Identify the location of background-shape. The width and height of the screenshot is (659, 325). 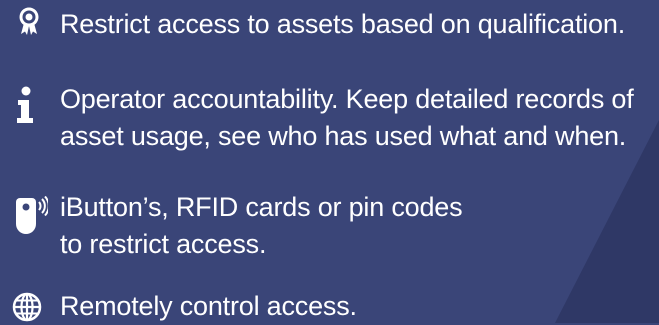
(607, 221).